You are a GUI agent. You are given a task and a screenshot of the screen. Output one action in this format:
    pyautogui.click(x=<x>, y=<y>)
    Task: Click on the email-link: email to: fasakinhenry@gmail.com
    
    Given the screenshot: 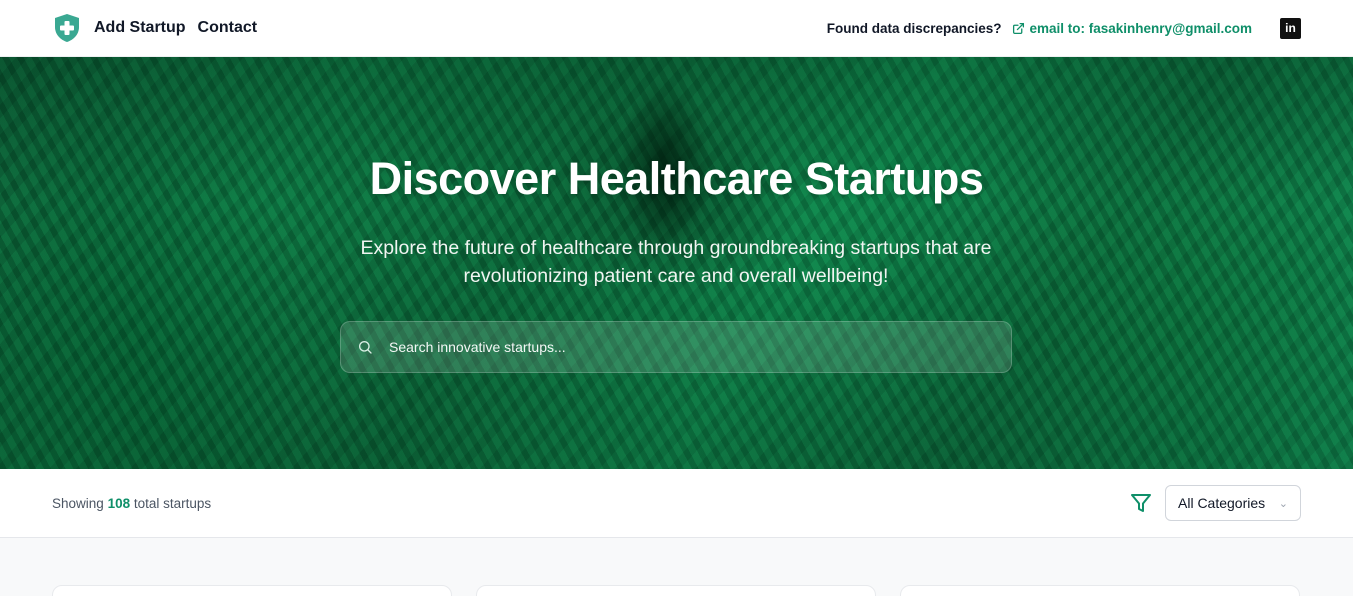 What is the action you would take?
    pyautogui.click(x=1132, y=28)
    